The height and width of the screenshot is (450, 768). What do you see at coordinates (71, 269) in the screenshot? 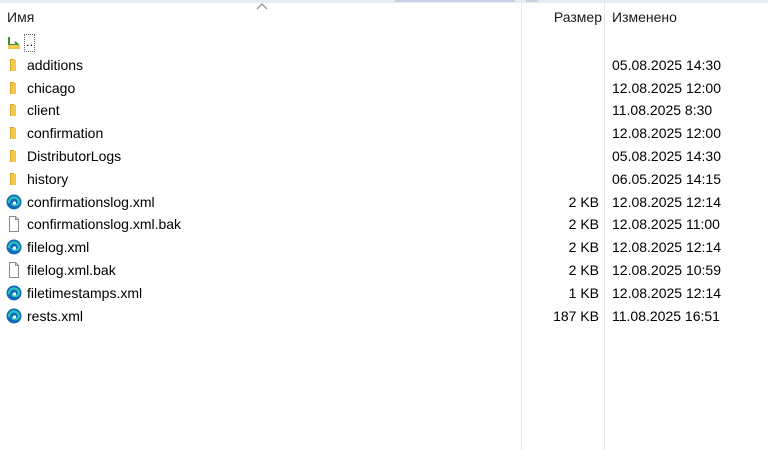
I see `file-name: filelog.xml.bak` at bounding box center [71, 269].